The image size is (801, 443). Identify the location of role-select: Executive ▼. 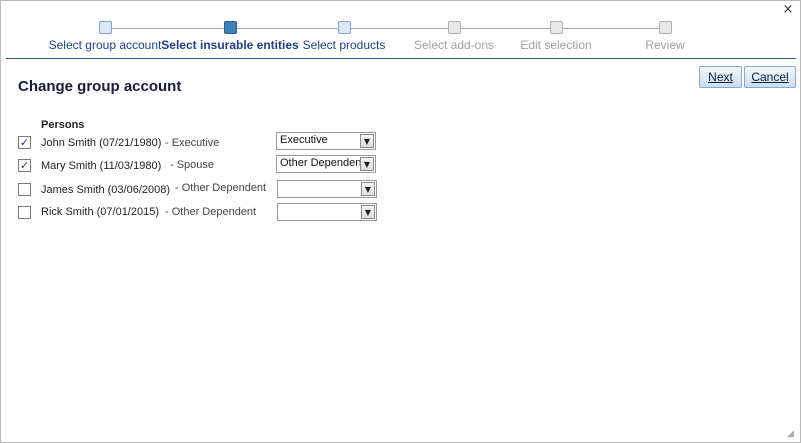
(326, 141).